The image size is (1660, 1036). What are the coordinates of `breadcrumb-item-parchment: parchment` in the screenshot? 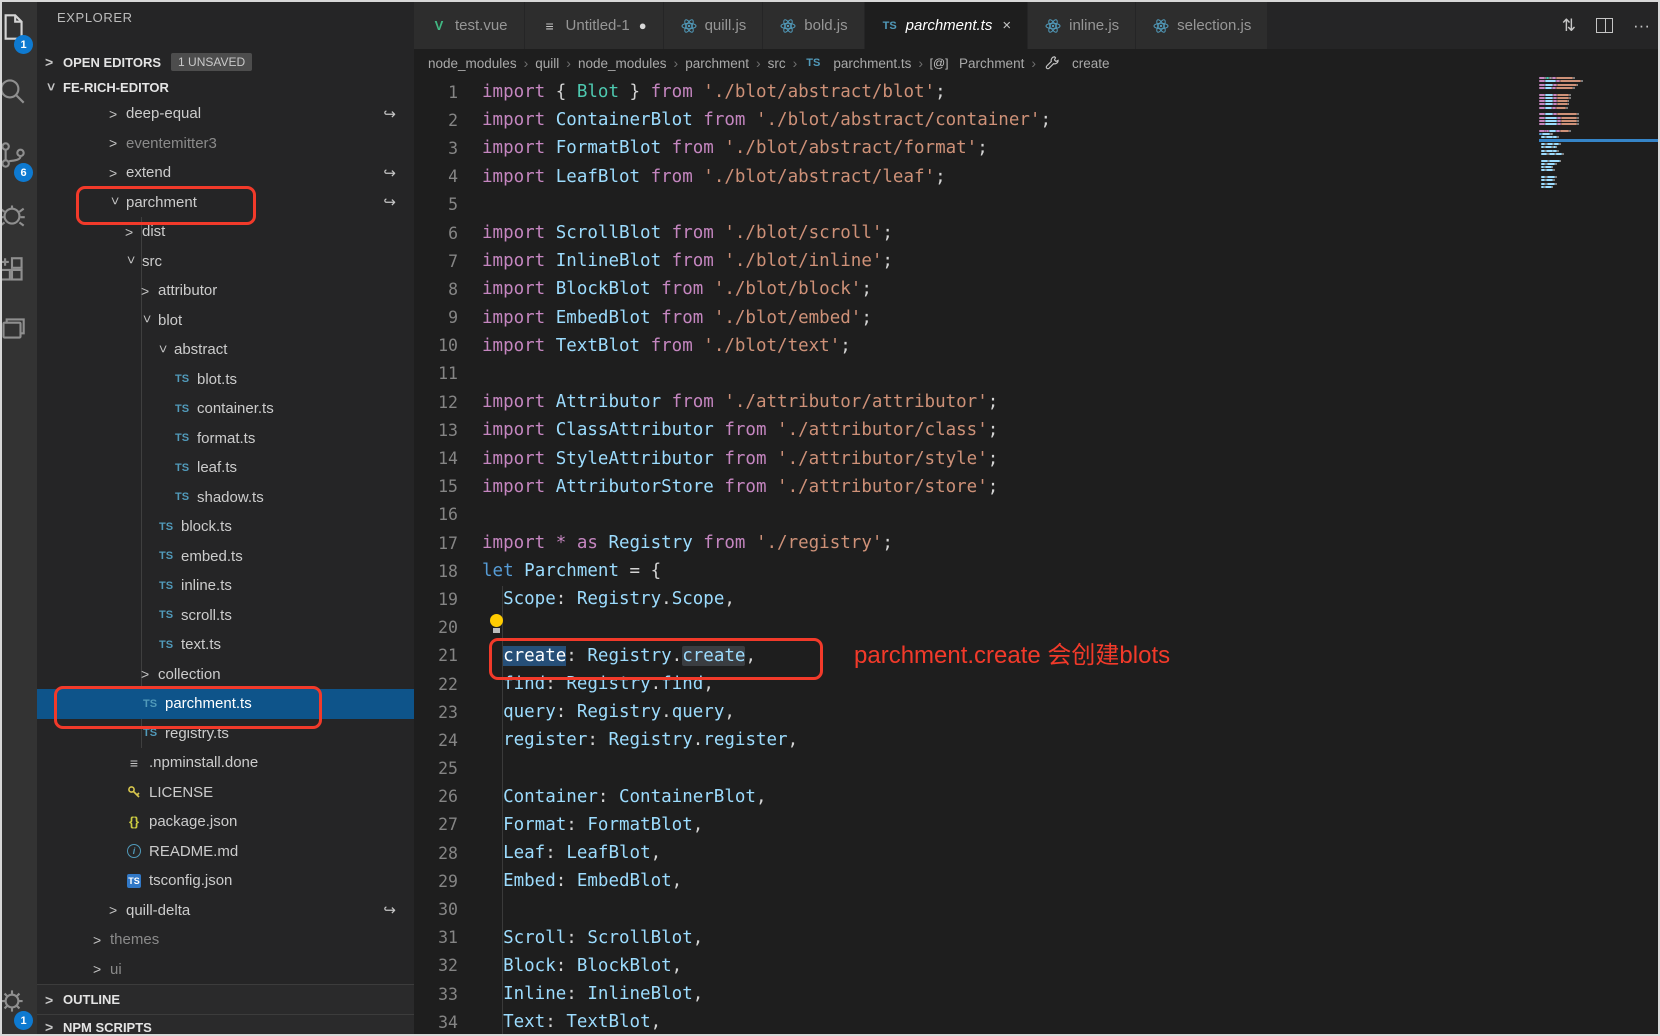 It's located at (717, 63).